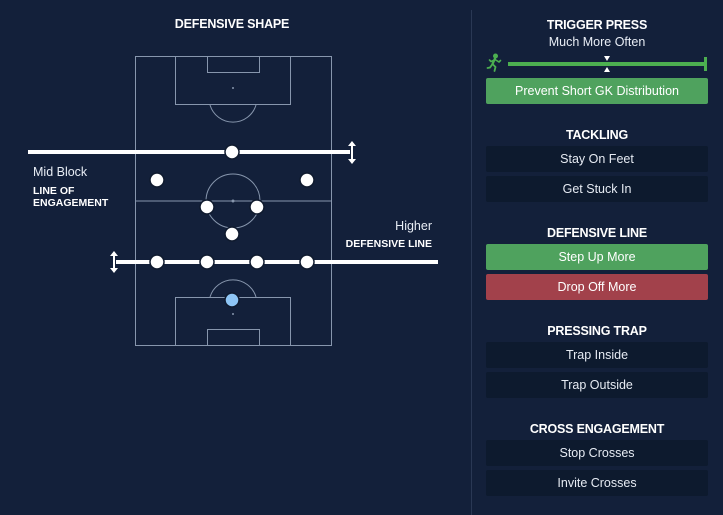  Describe the element at coordinates (413, 226) in the screenshot. I see `defensive-line-value: Higher` at that location.